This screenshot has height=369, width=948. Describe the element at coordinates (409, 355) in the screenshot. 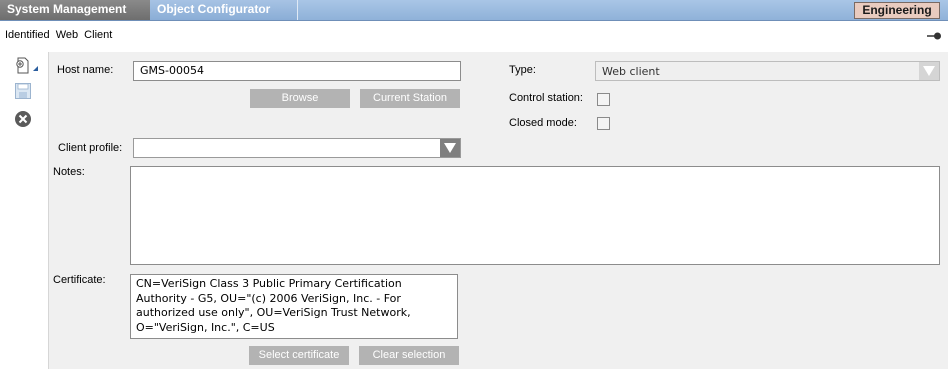

I see `clear-selection-button: Clear selection` at that location.